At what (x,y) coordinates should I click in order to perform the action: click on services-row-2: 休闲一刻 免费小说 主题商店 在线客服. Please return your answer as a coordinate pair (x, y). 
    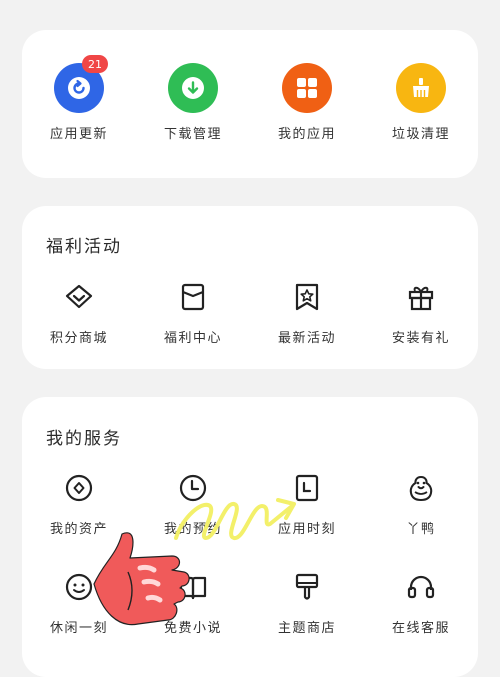
    Looking at the image, I should click on (250, 603).